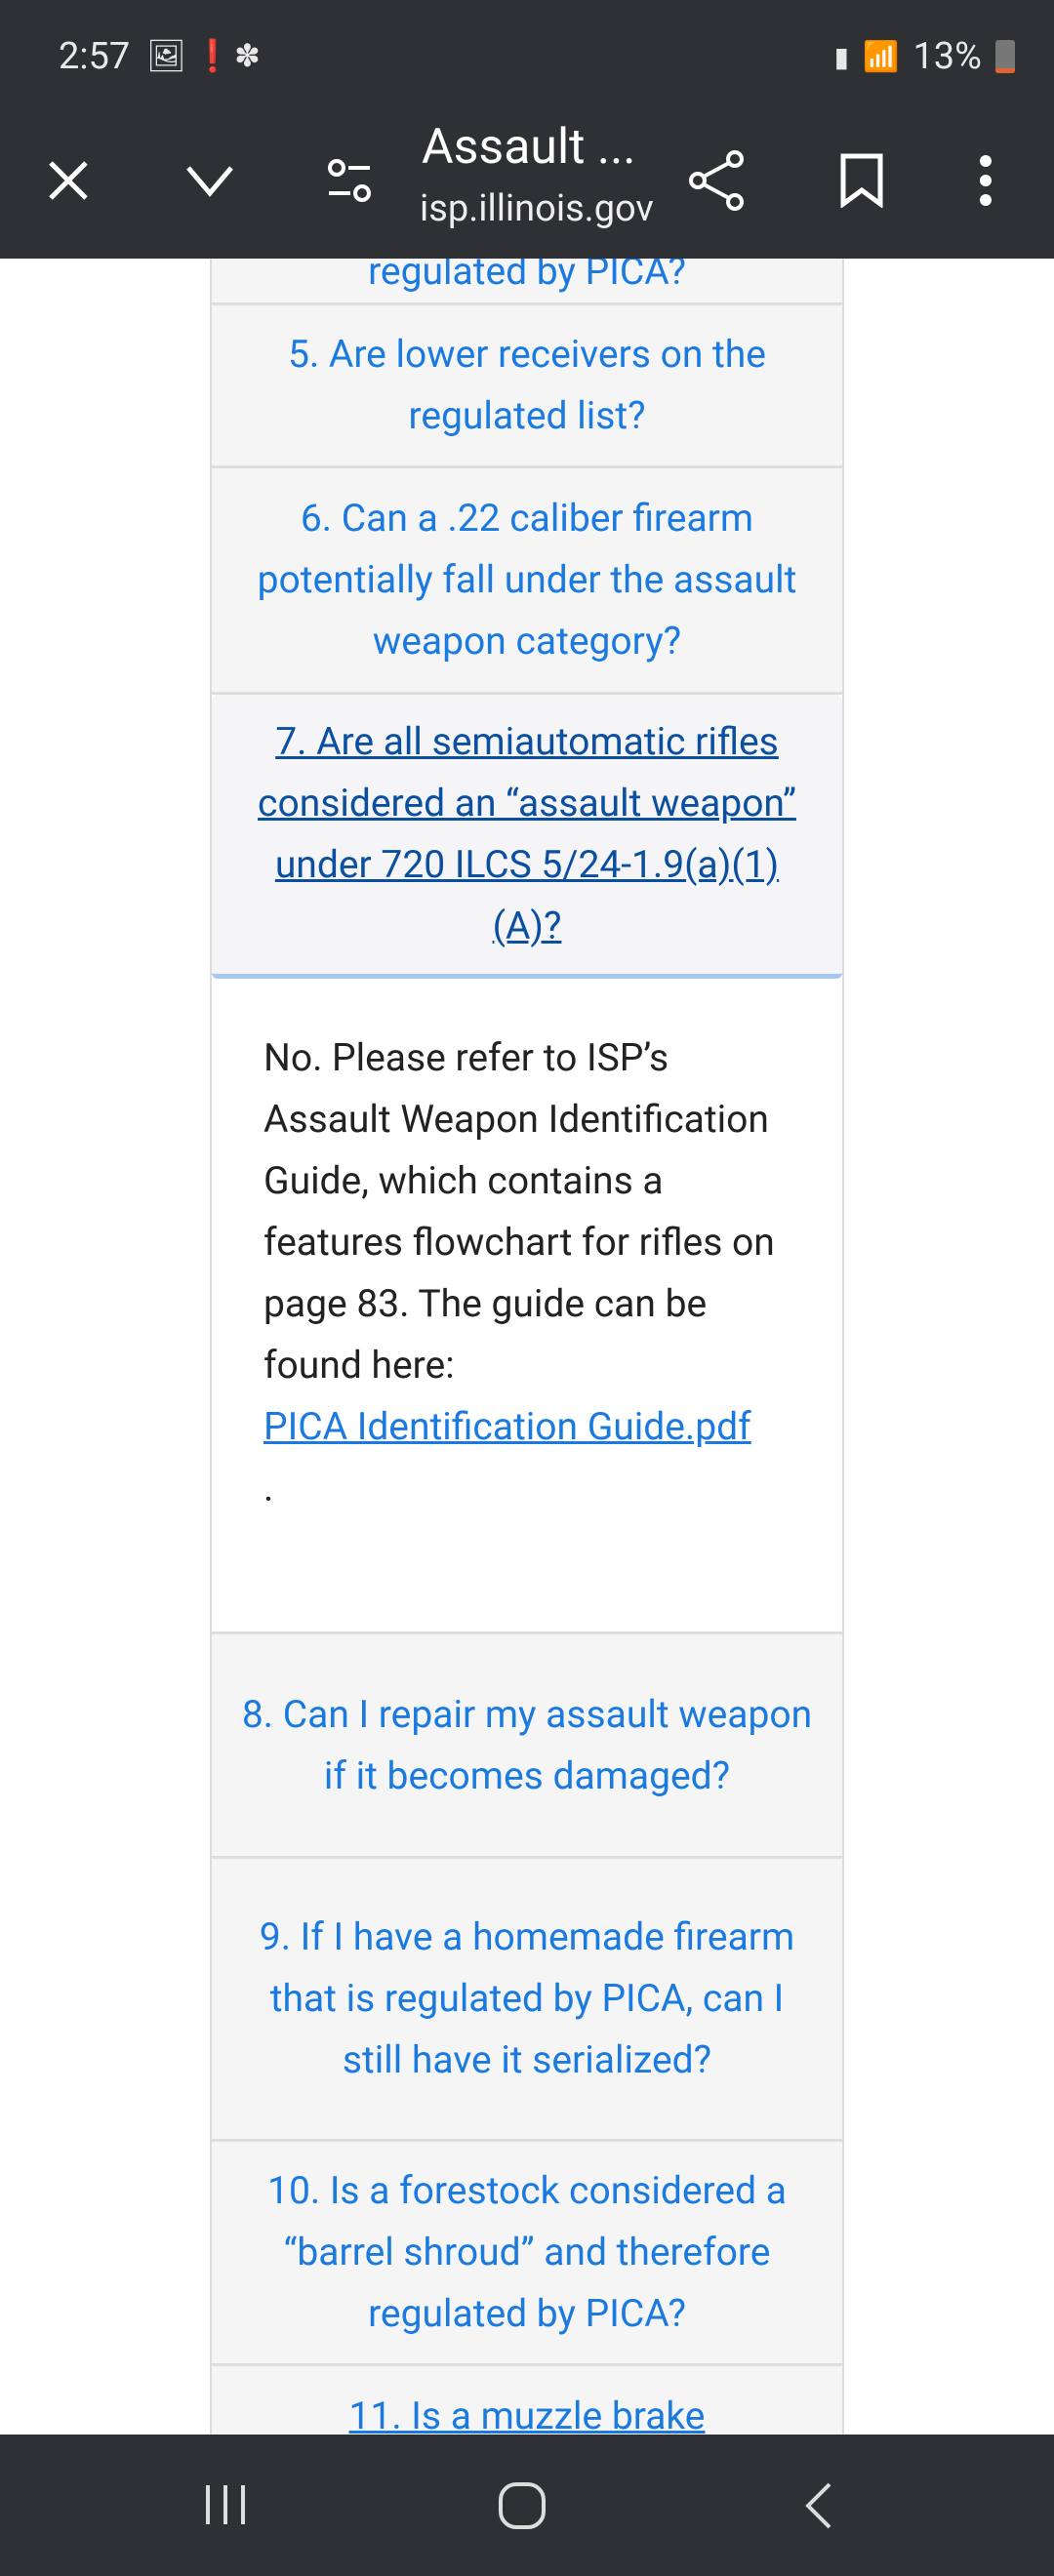 This screenshot has width=1054, height=2576. Describe the element at coordinates (527, 2414) in the screenshot. I see `faq-question-label: 11. Is a muzzle brake` at that location.